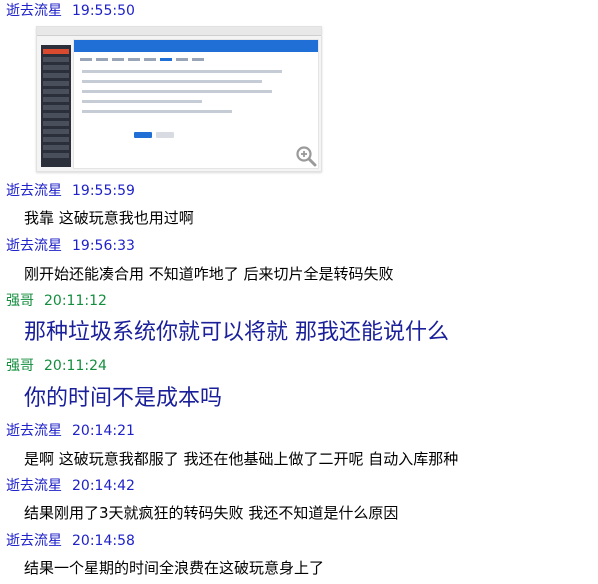  I want to click on message-time: 20:11:12, so click(75, 301).